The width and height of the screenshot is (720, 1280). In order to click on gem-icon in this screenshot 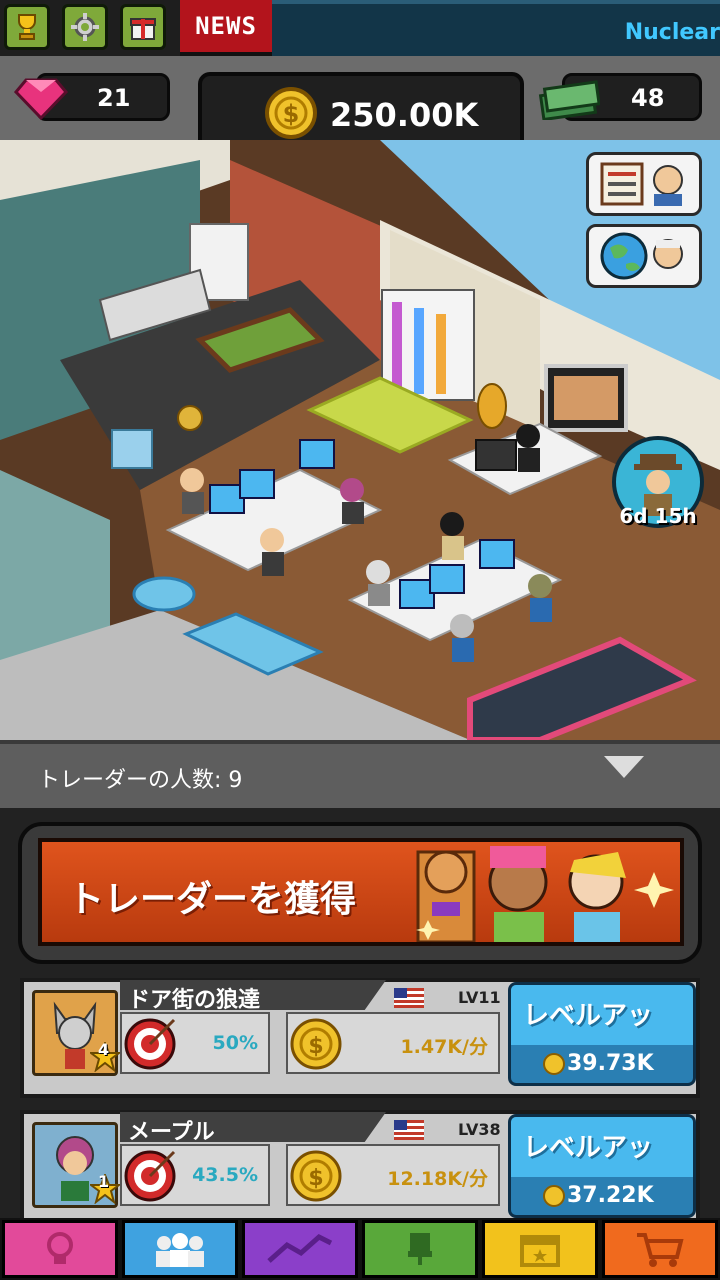, I will do `click(41, 99)`.